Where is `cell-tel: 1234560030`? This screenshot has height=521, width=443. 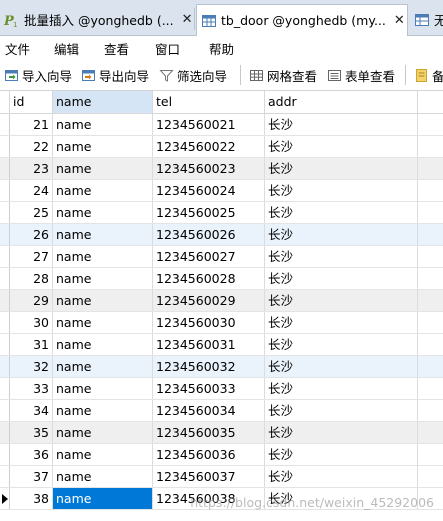 cell-tel: 1234560030 is located at coordinates (209, 322).